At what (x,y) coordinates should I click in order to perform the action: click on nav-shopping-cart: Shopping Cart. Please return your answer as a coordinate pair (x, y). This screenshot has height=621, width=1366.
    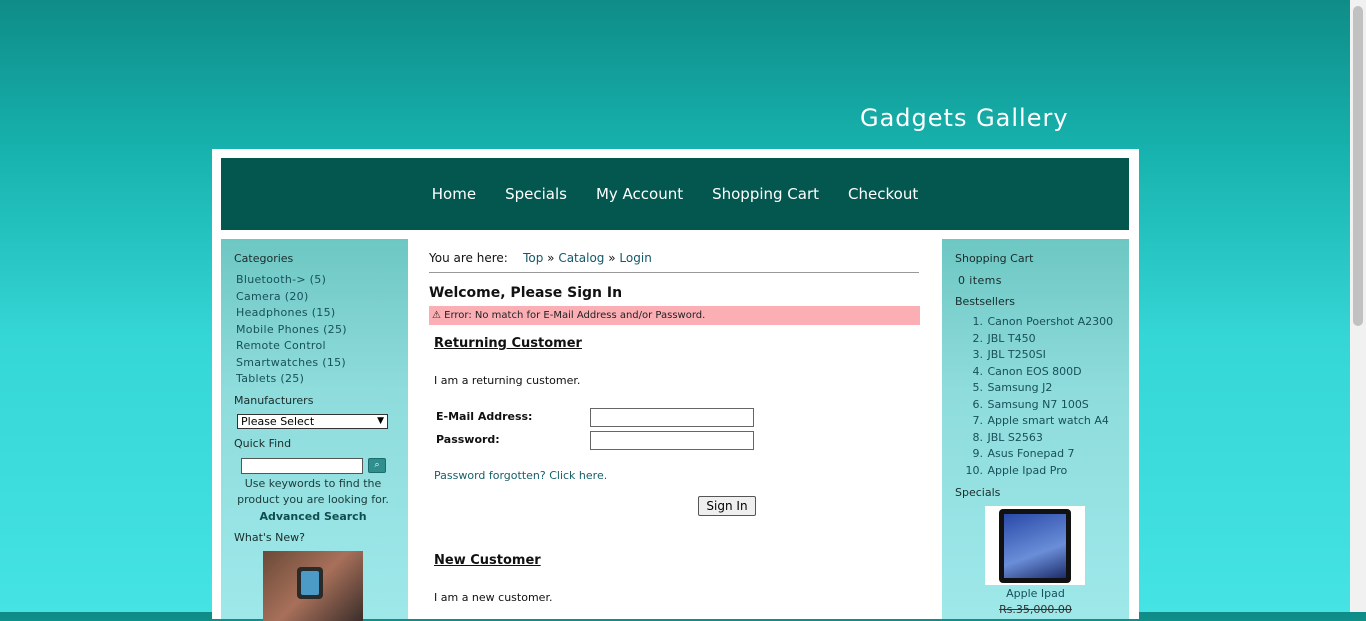
    Looking at the image, I should click on (765, 194).